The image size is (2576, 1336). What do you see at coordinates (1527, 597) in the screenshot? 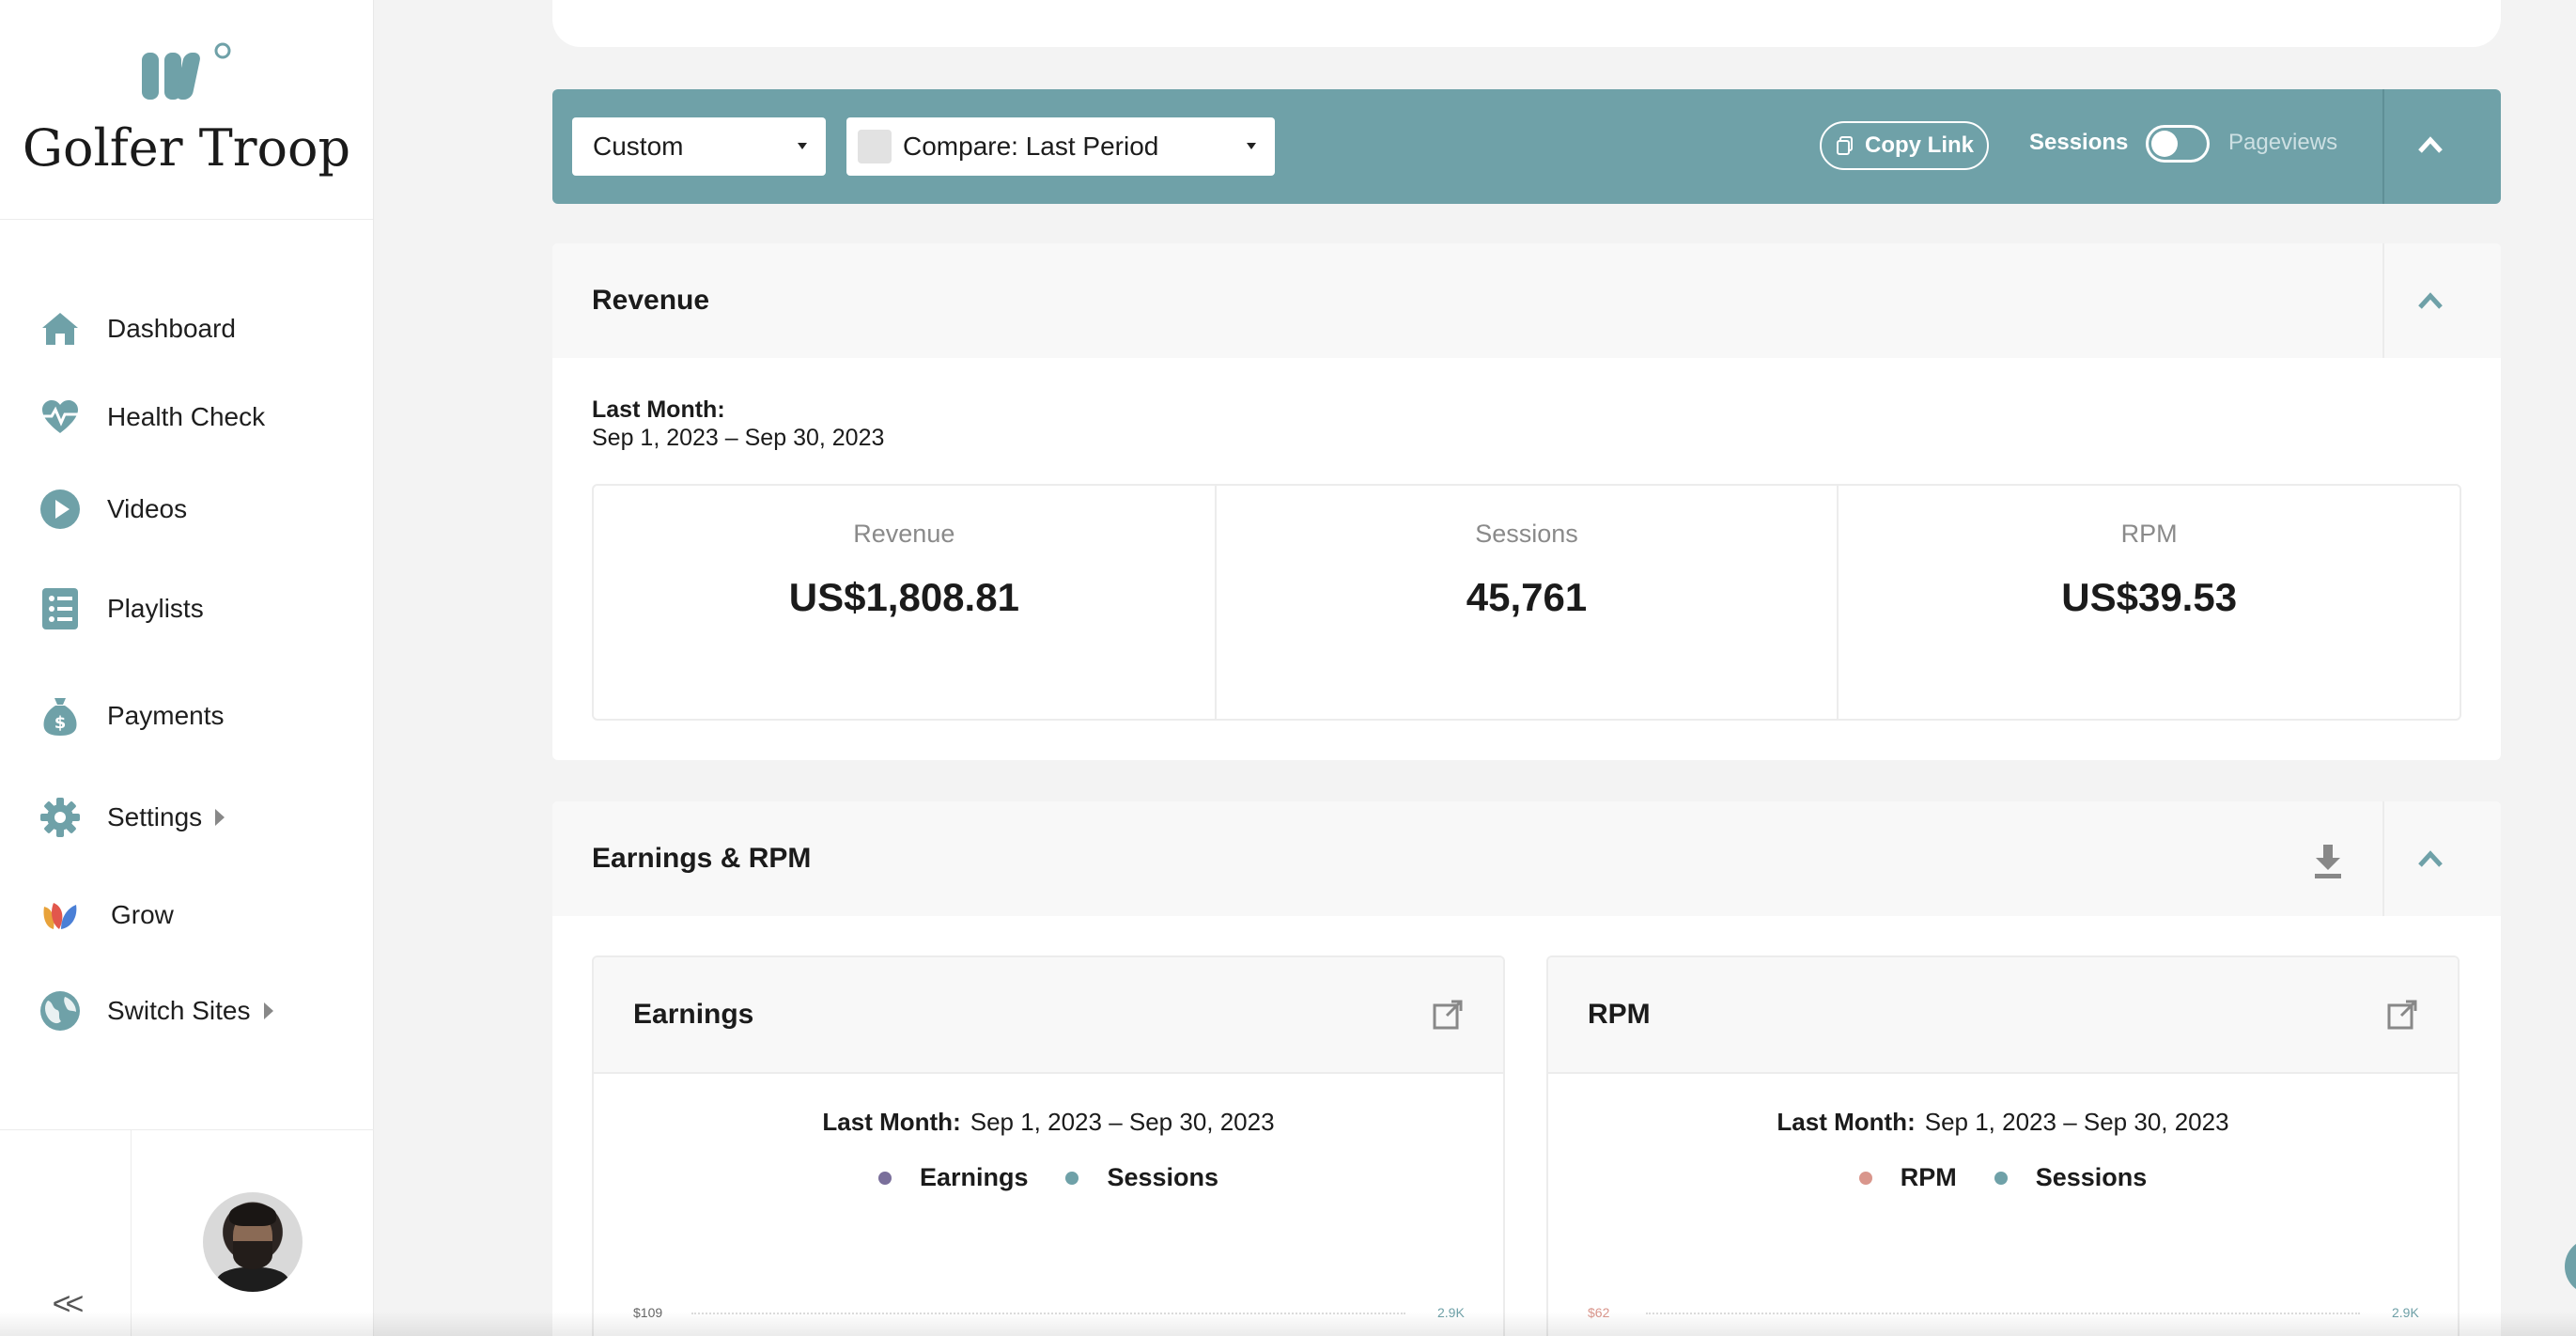
I see `metric-value: 45,761` at bounding box center [1527, 597].